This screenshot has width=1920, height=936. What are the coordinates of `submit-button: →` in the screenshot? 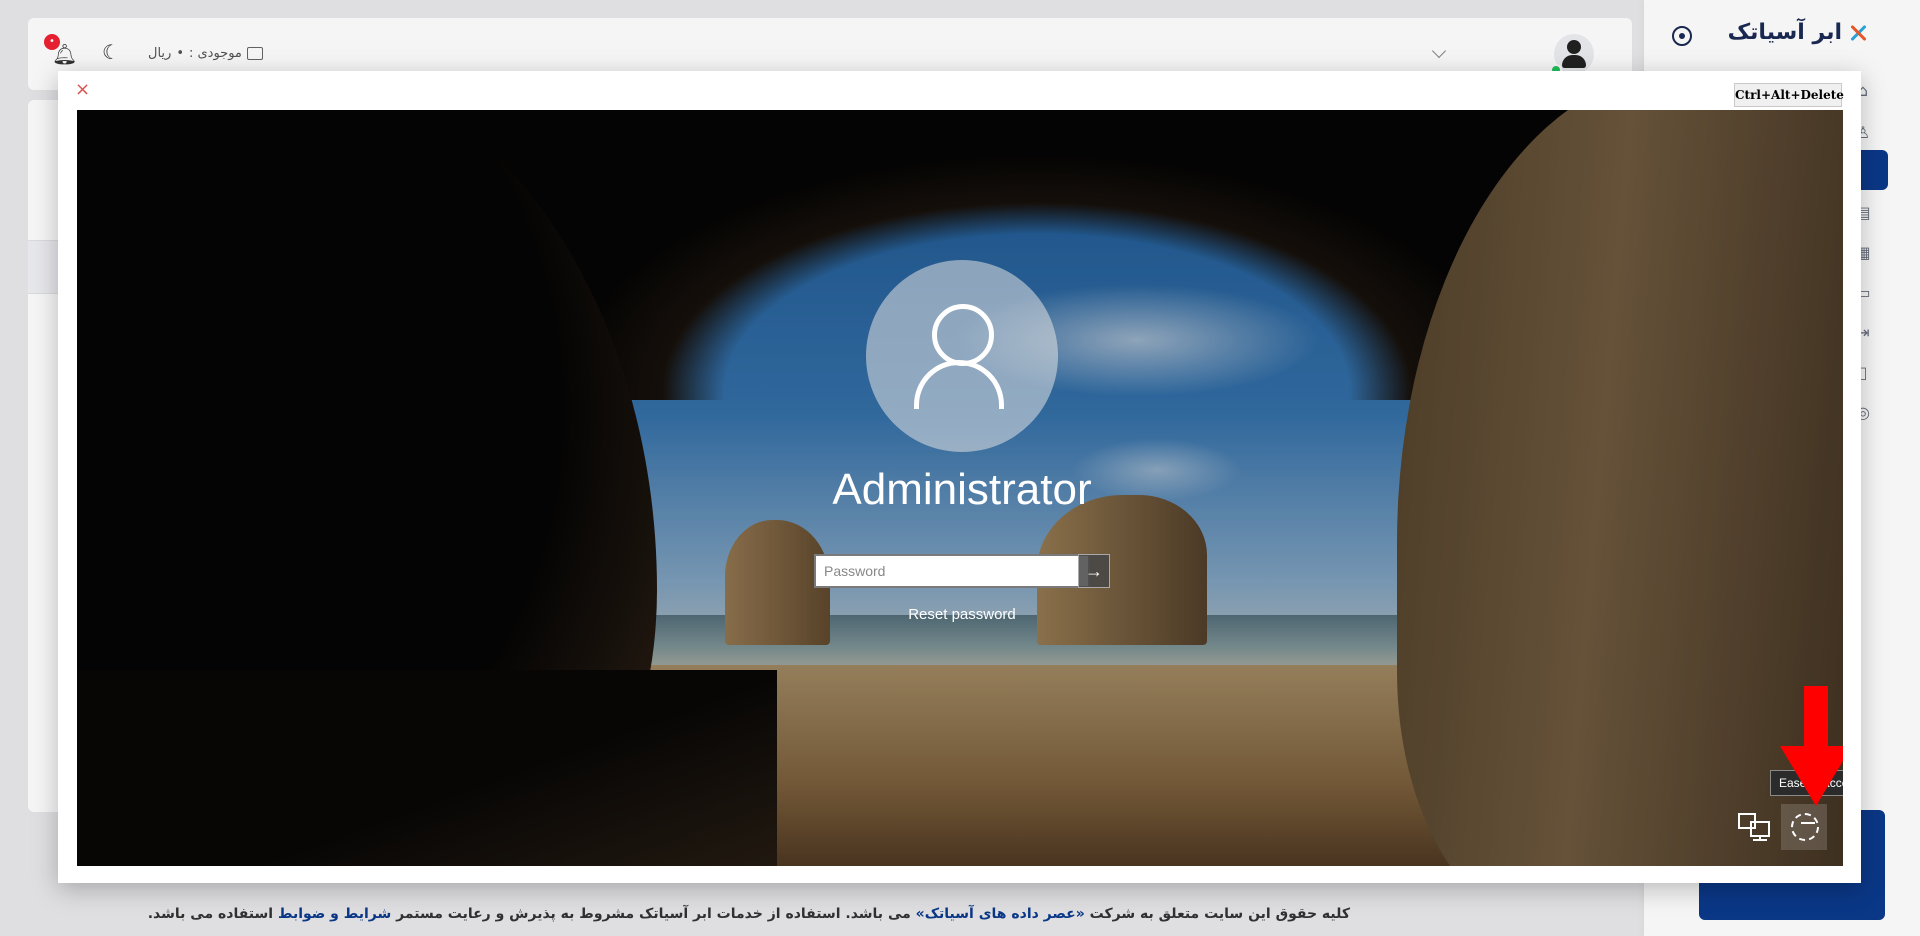 It's located at (1094, 571).